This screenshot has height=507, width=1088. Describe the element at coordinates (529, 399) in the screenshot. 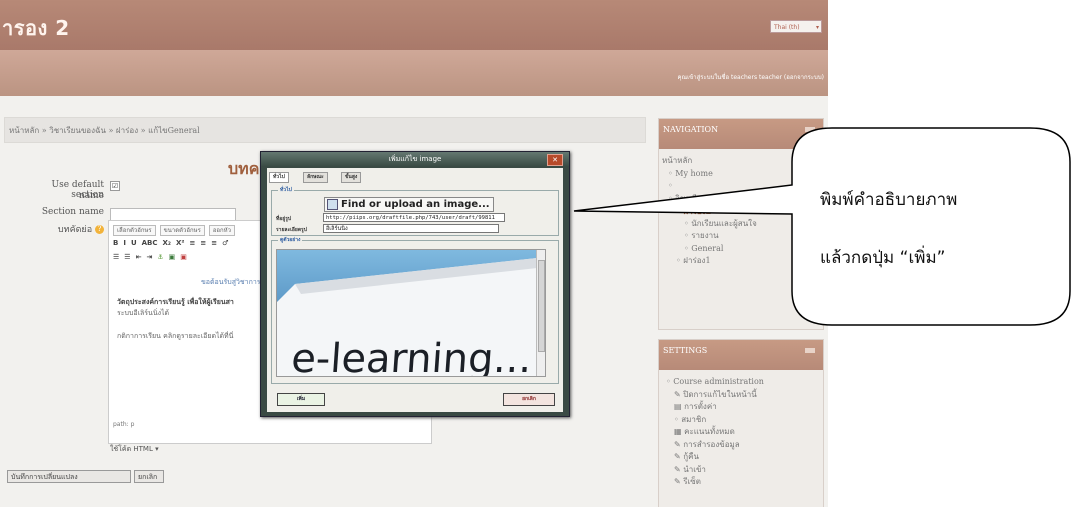

I see `dialog-cancel-button: ยกเลิก` at that location.